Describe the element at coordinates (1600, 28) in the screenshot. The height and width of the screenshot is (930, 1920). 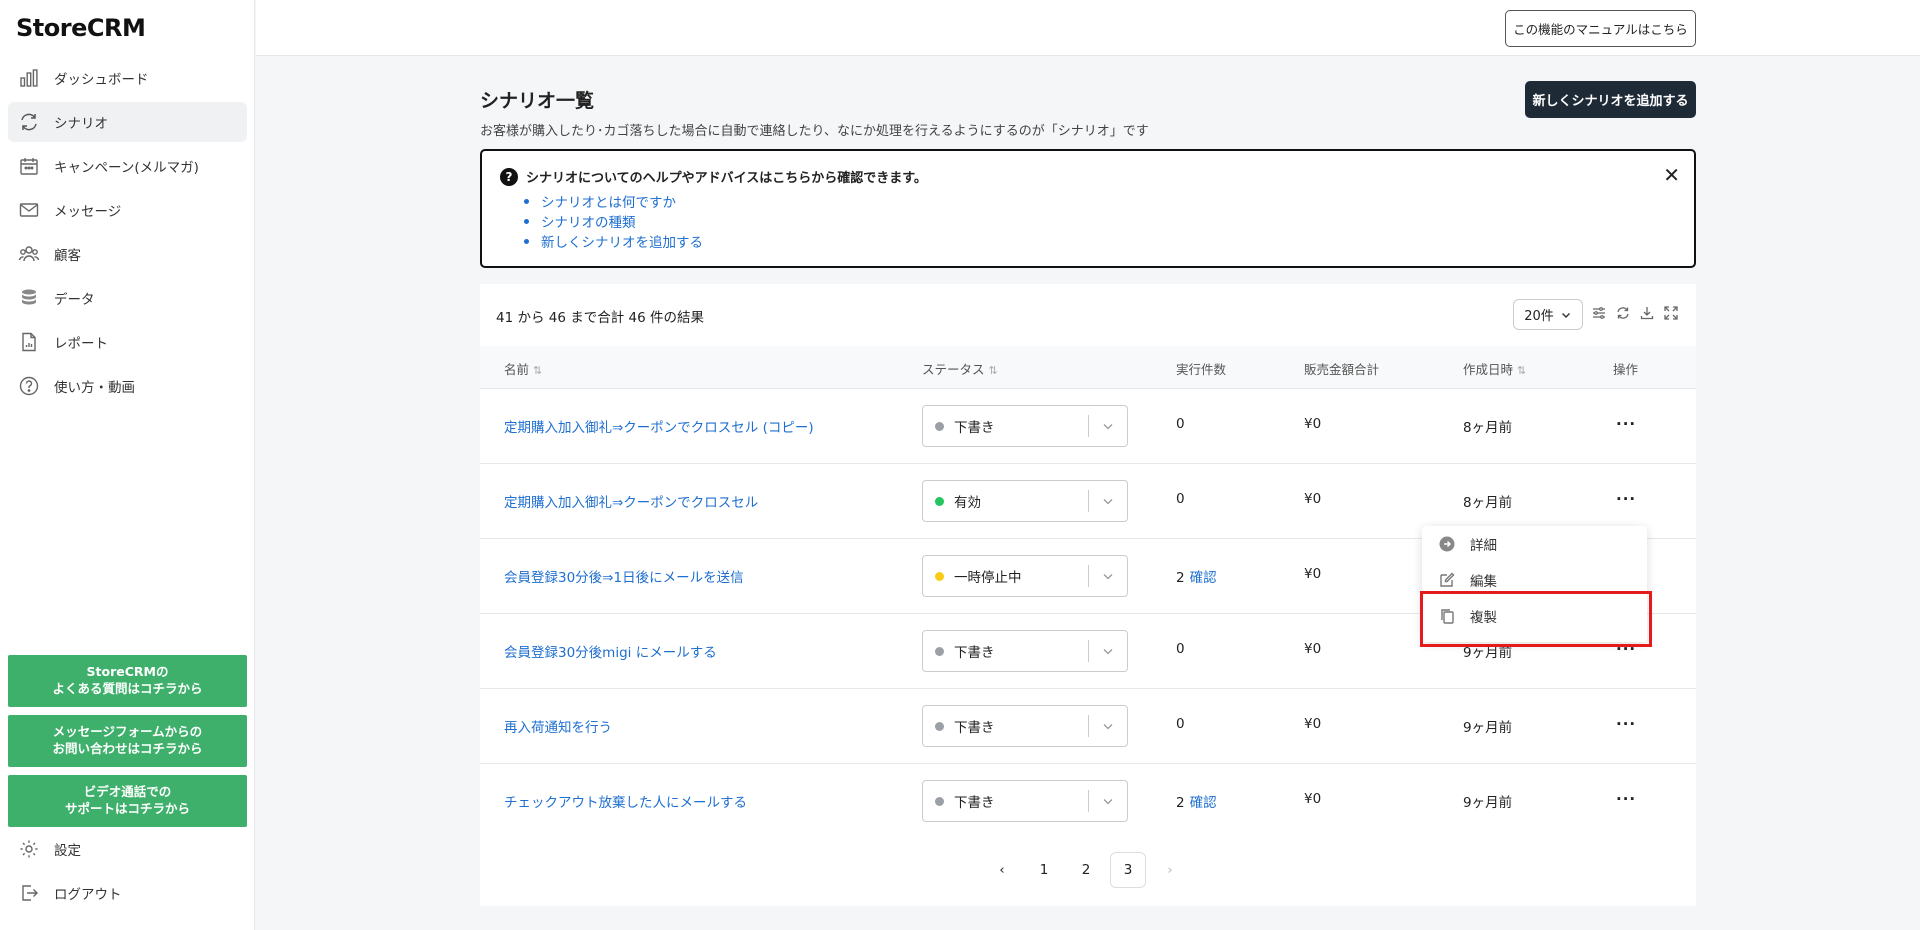
I see `manual-button: この機能のマニュアルはこちら` at that location.